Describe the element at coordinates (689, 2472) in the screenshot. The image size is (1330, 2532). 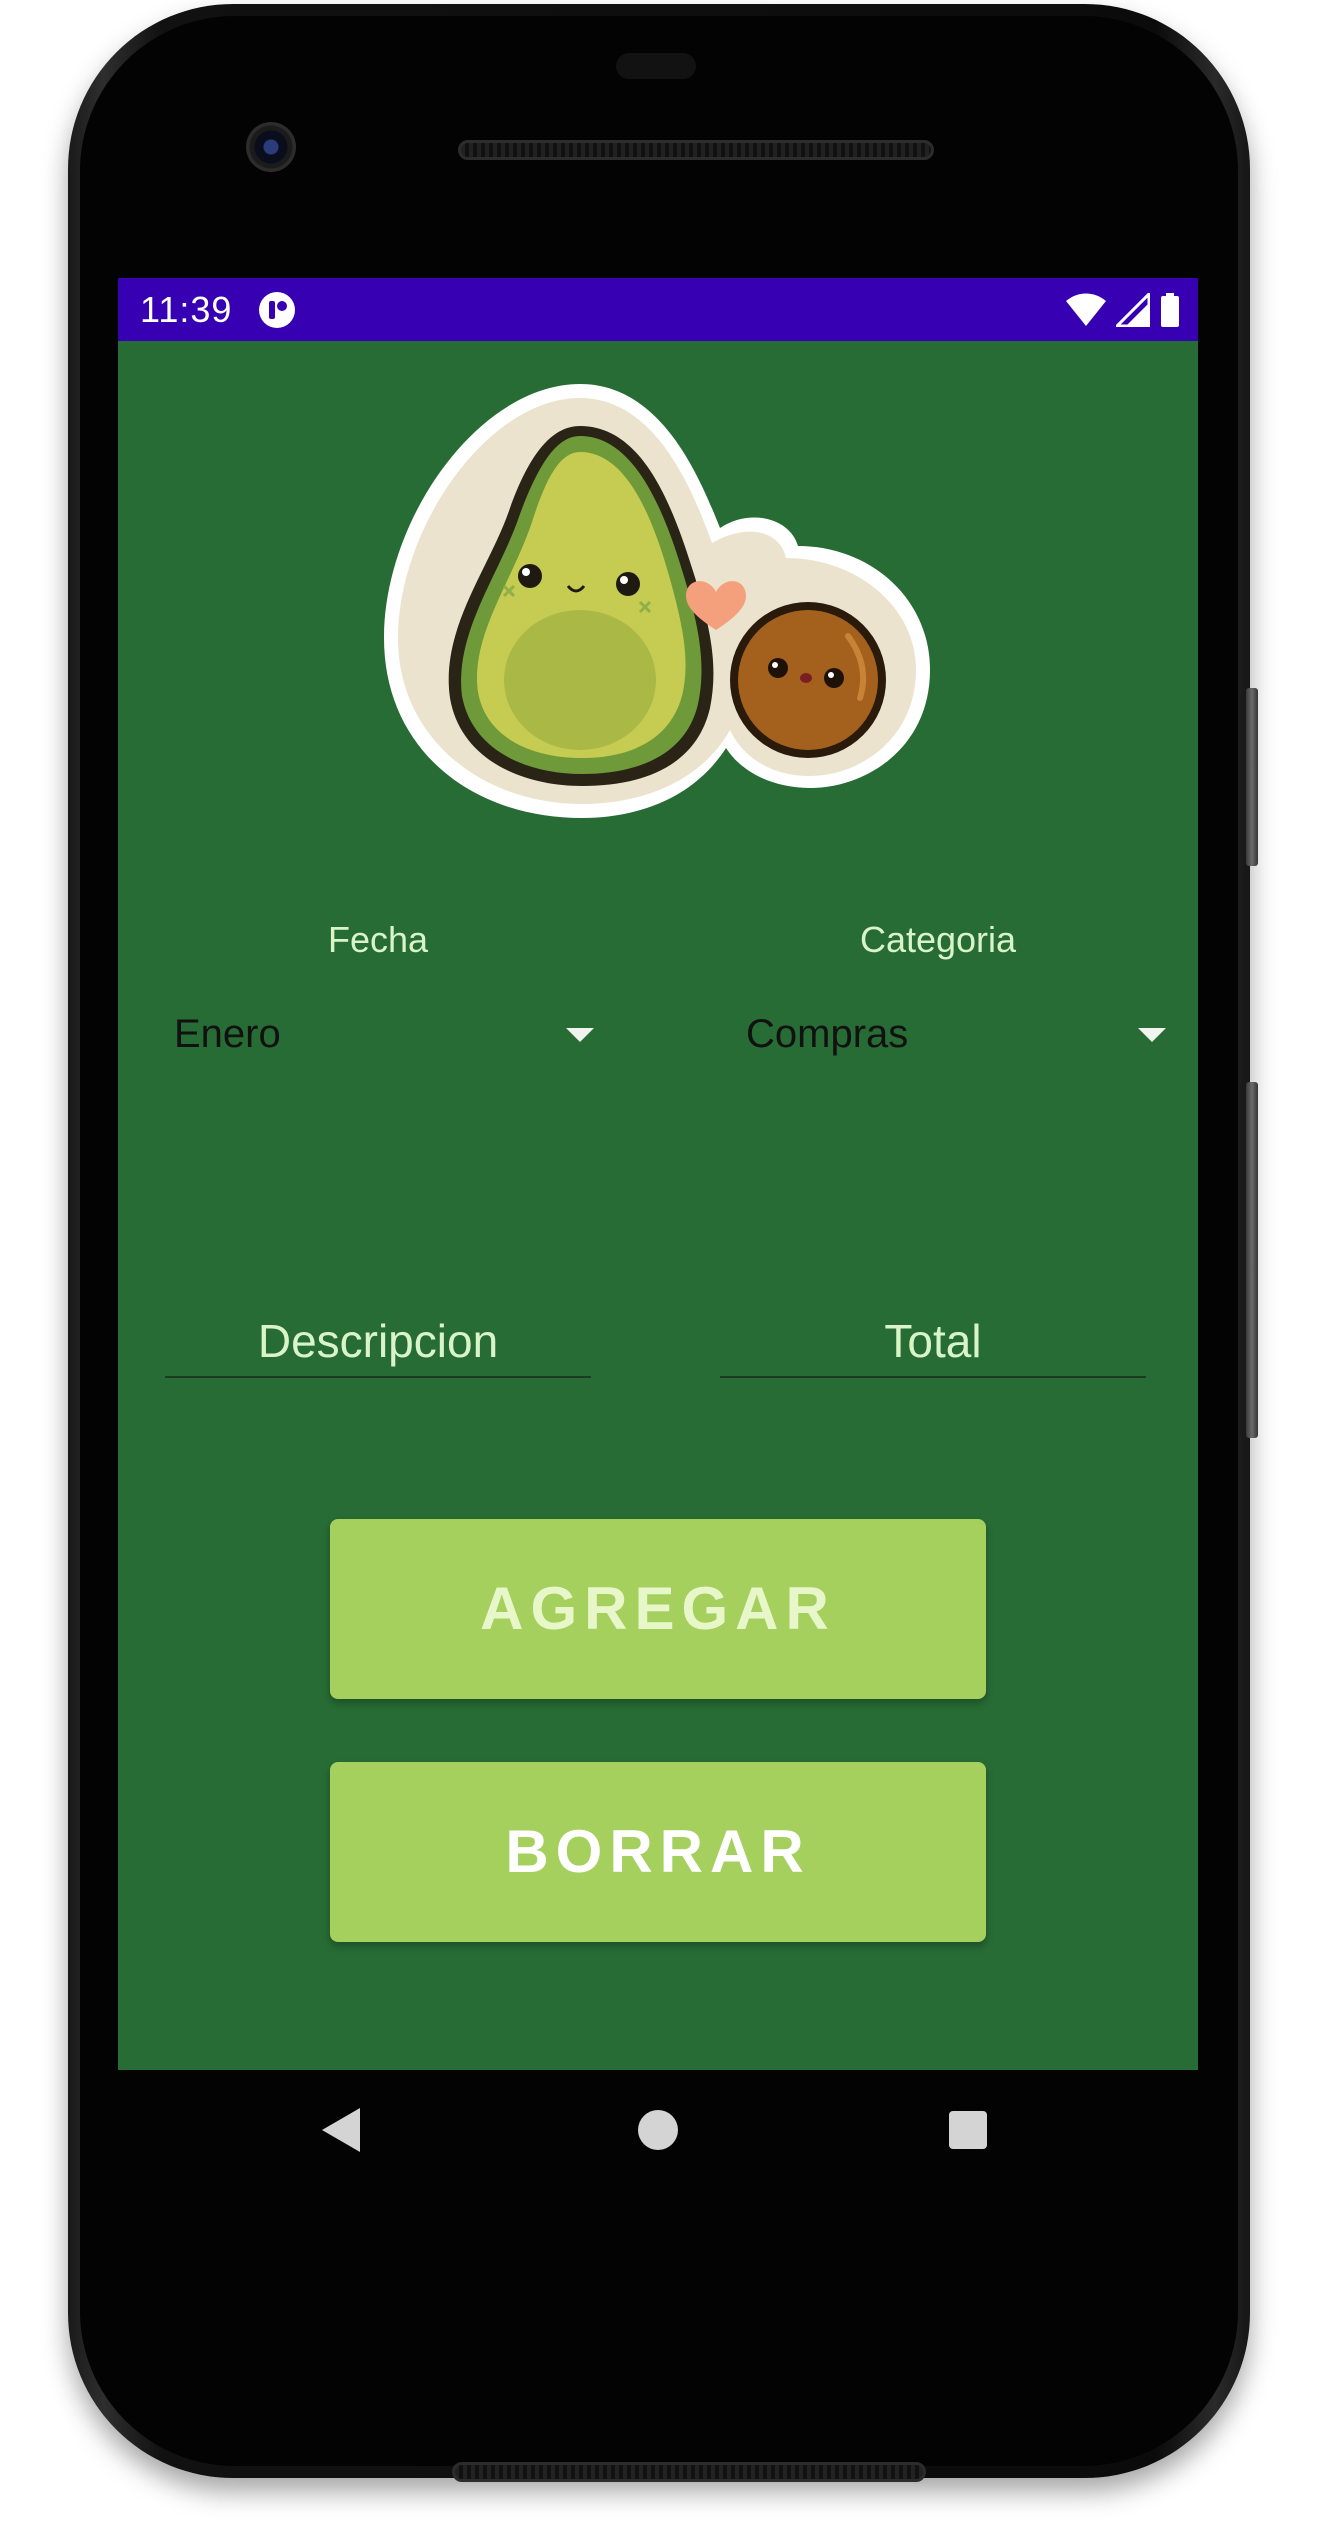
I see `bottom-speaker` at that location.